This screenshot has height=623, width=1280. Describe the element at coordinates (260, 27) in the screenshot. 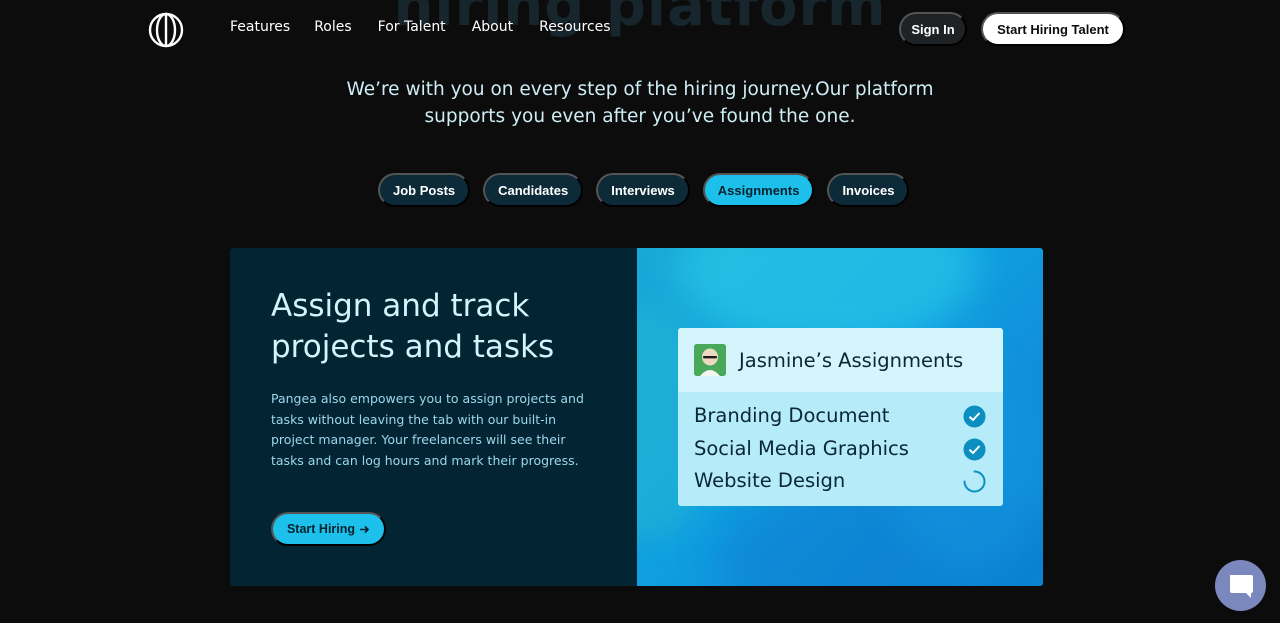

I see `nav-link-features: Features` at that location.